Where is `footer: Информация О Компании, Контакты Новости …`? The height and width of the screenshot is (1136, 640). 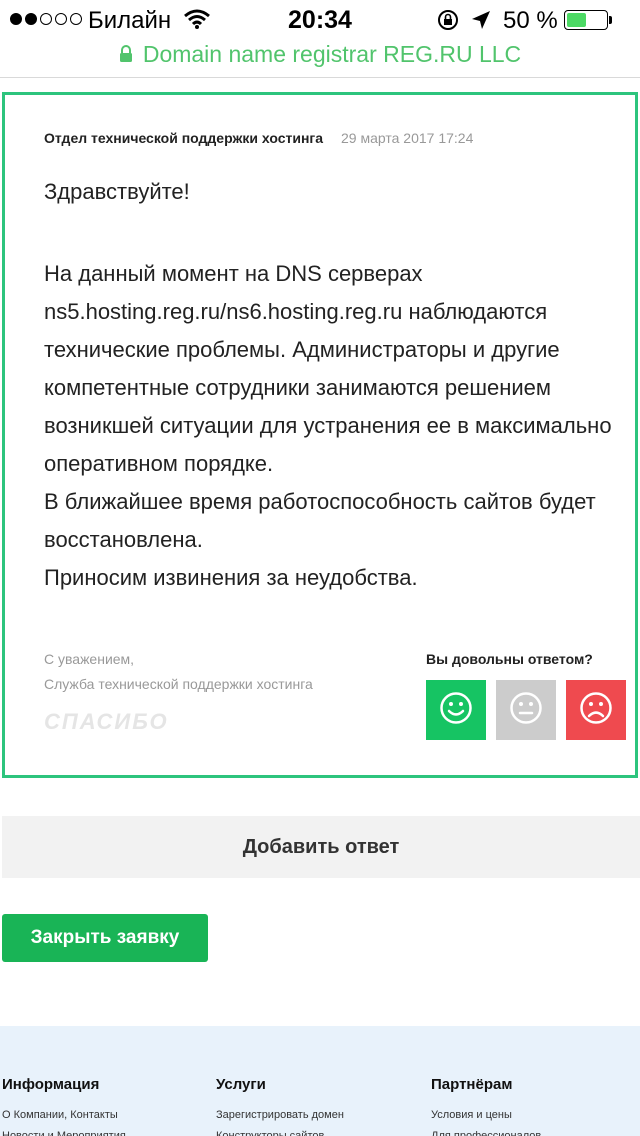 footer: Информация О Компании, Контакты Новости … is located at coordinates (320, 1081).